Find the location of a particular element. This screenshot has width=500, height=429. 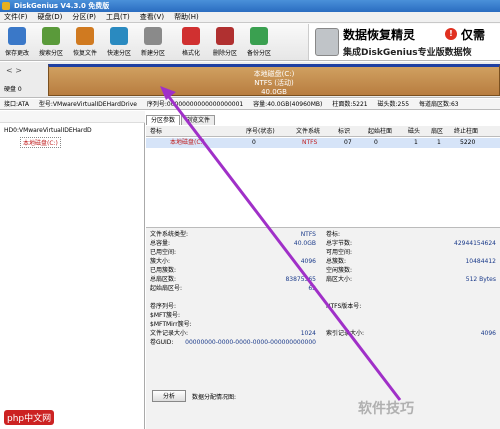

fs-info-v2: 42944154624 is located at coordinates (475, 243).